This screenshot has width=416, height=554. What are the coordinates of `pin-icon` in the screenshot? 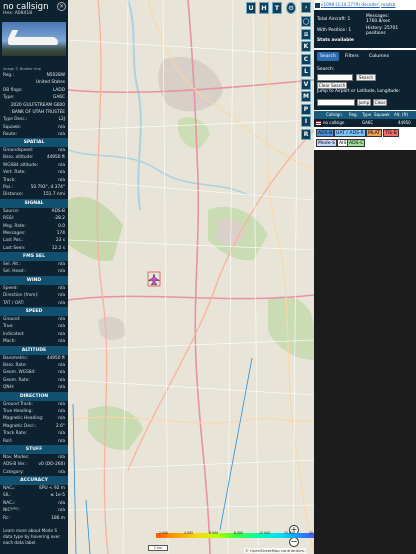 It's located at (317, 5).